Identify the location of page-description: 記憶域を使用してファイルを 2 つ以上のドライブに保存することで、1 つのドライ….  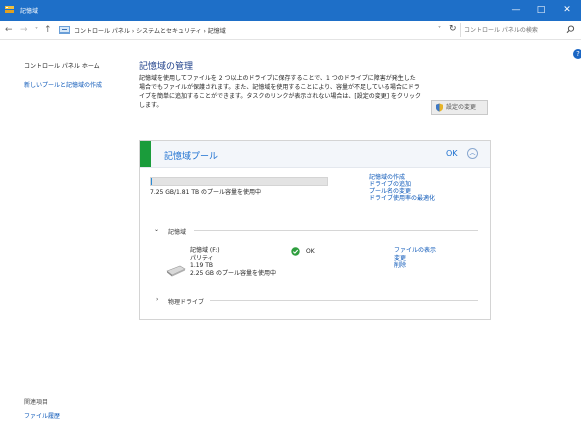
(280, 92).